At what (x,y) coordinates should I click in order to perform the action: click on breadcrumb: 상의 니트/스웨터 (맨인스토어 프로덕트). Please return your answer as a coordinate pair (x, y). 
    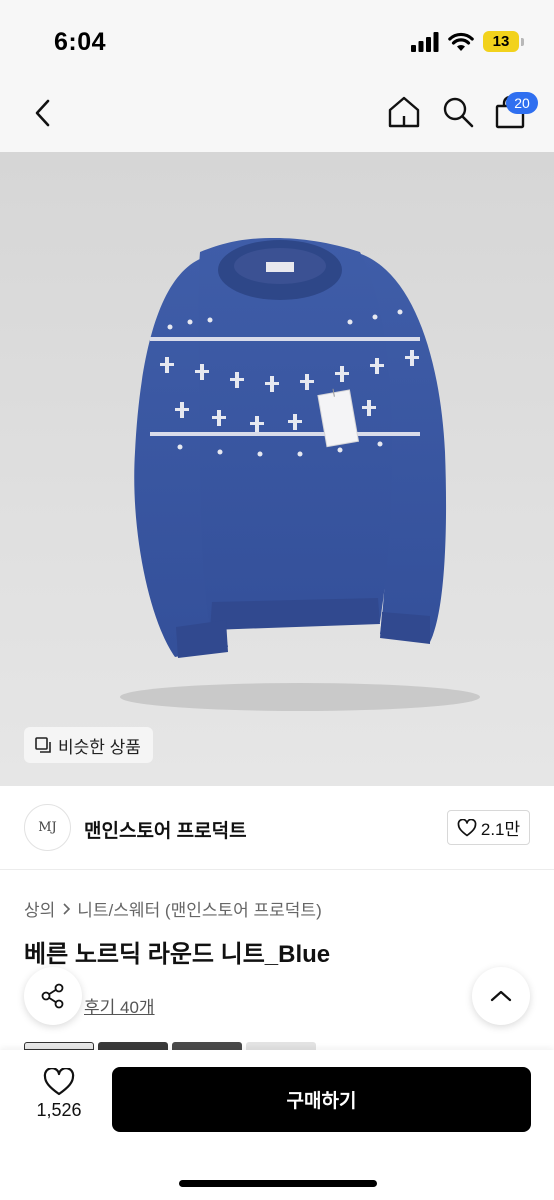
    Looking at the image, I should click on (173, 908).